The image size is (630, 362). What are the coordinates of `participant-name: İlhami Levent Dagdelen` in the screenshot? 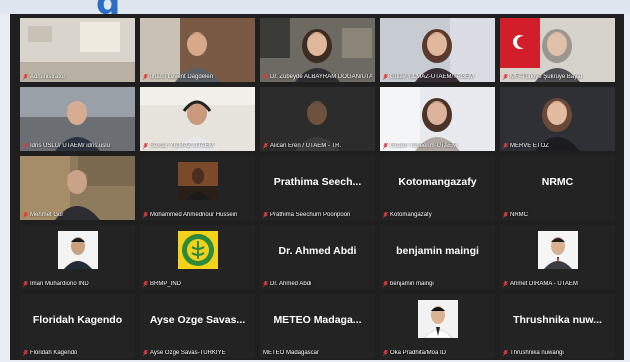 It's located at (182, 77).